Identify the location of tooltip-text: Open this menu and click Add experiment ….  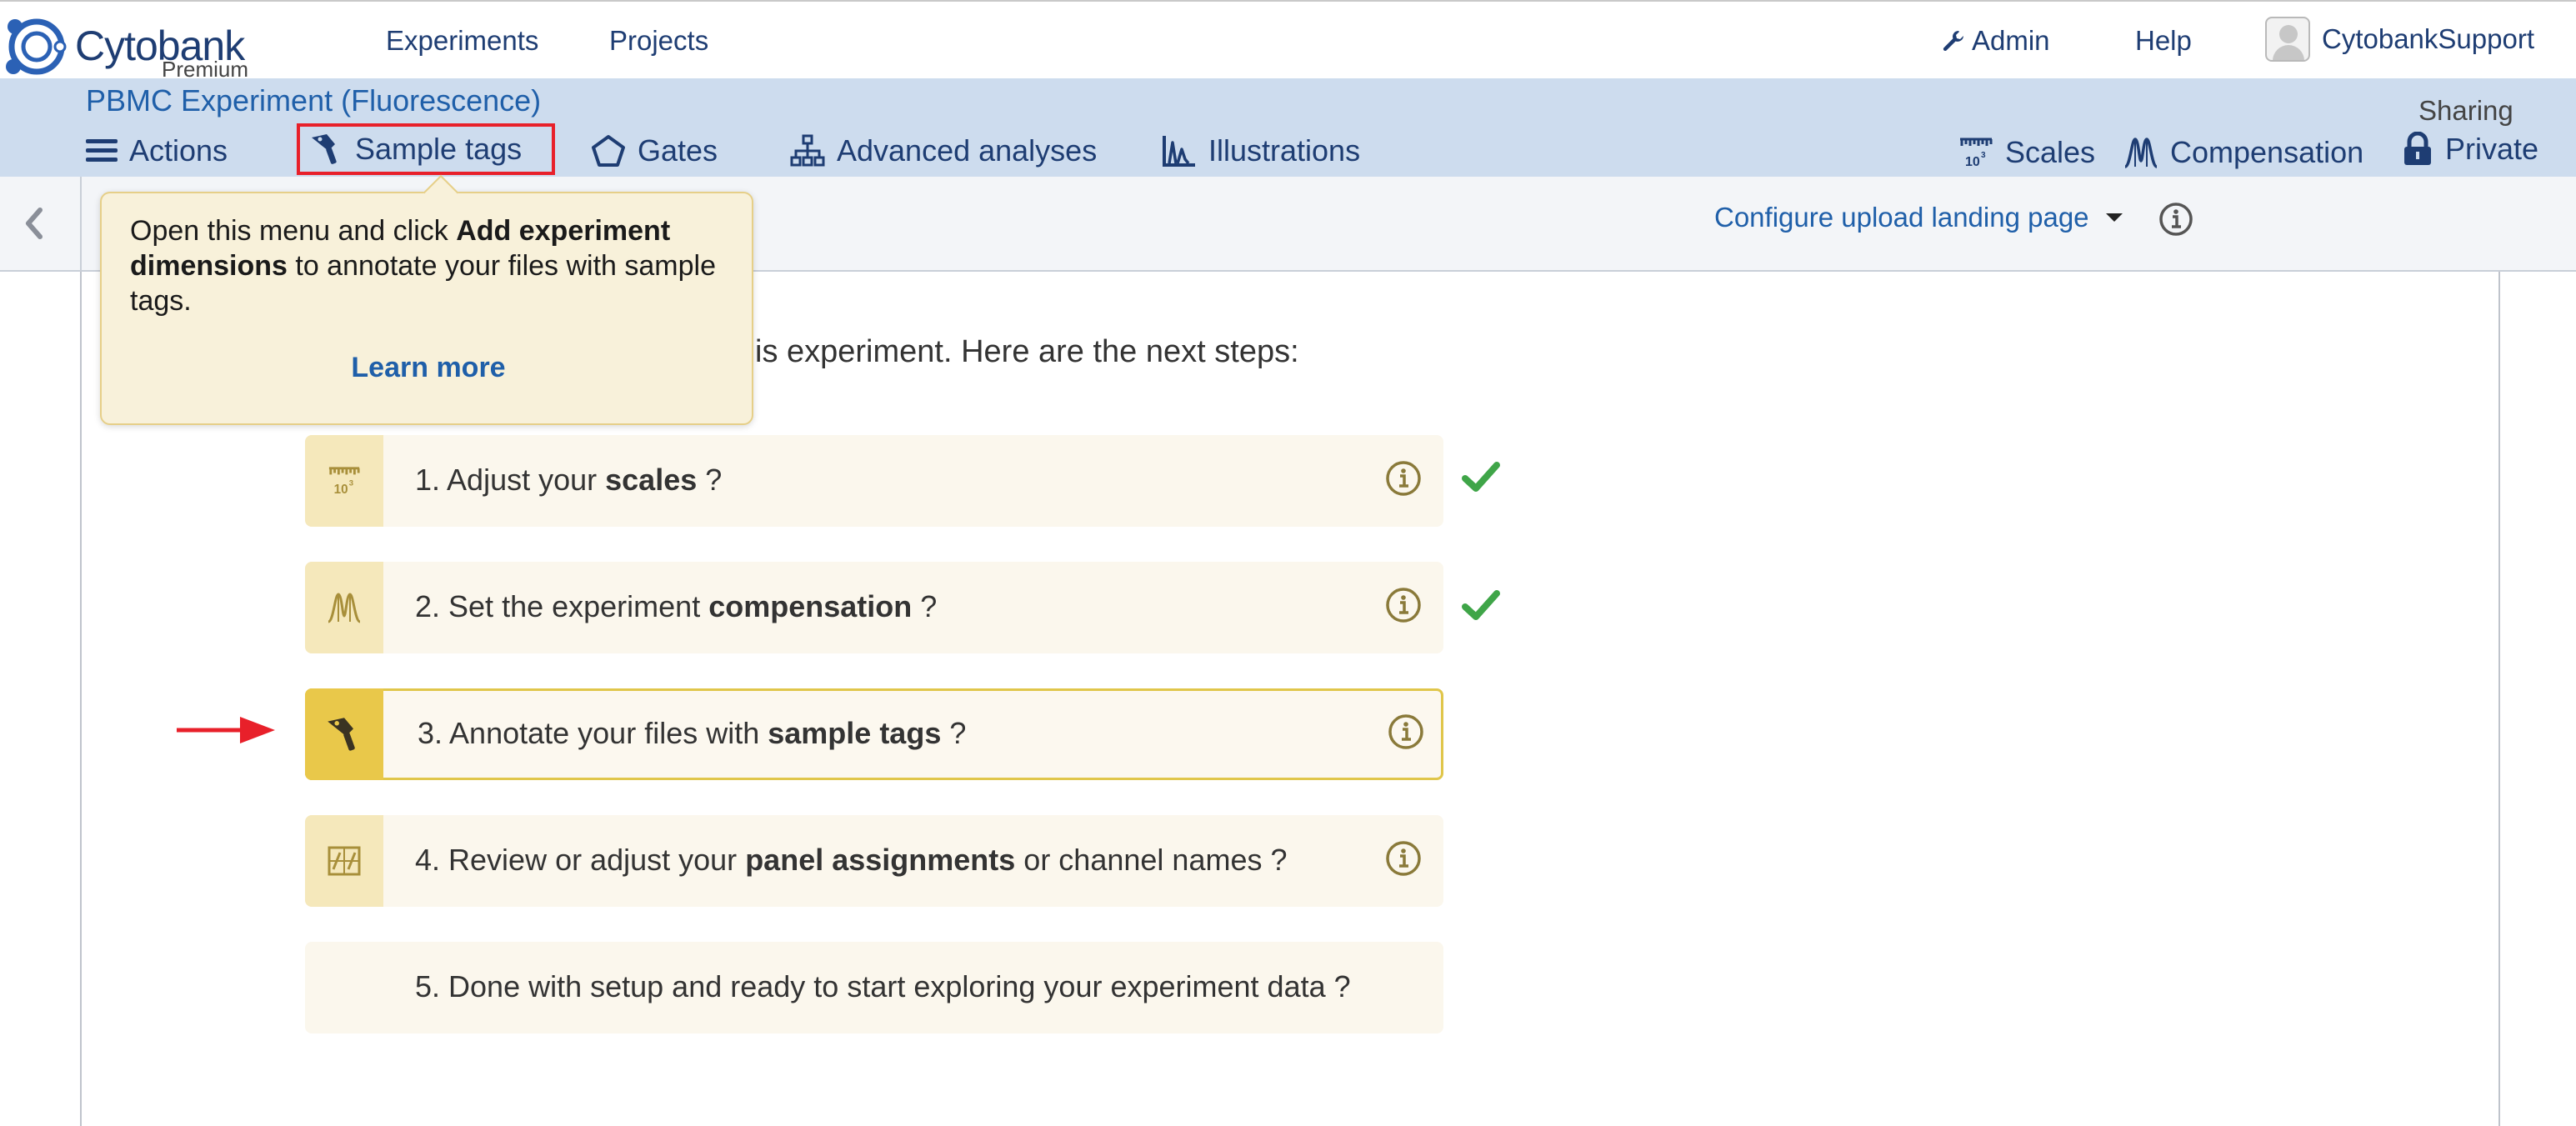
(423, 266).